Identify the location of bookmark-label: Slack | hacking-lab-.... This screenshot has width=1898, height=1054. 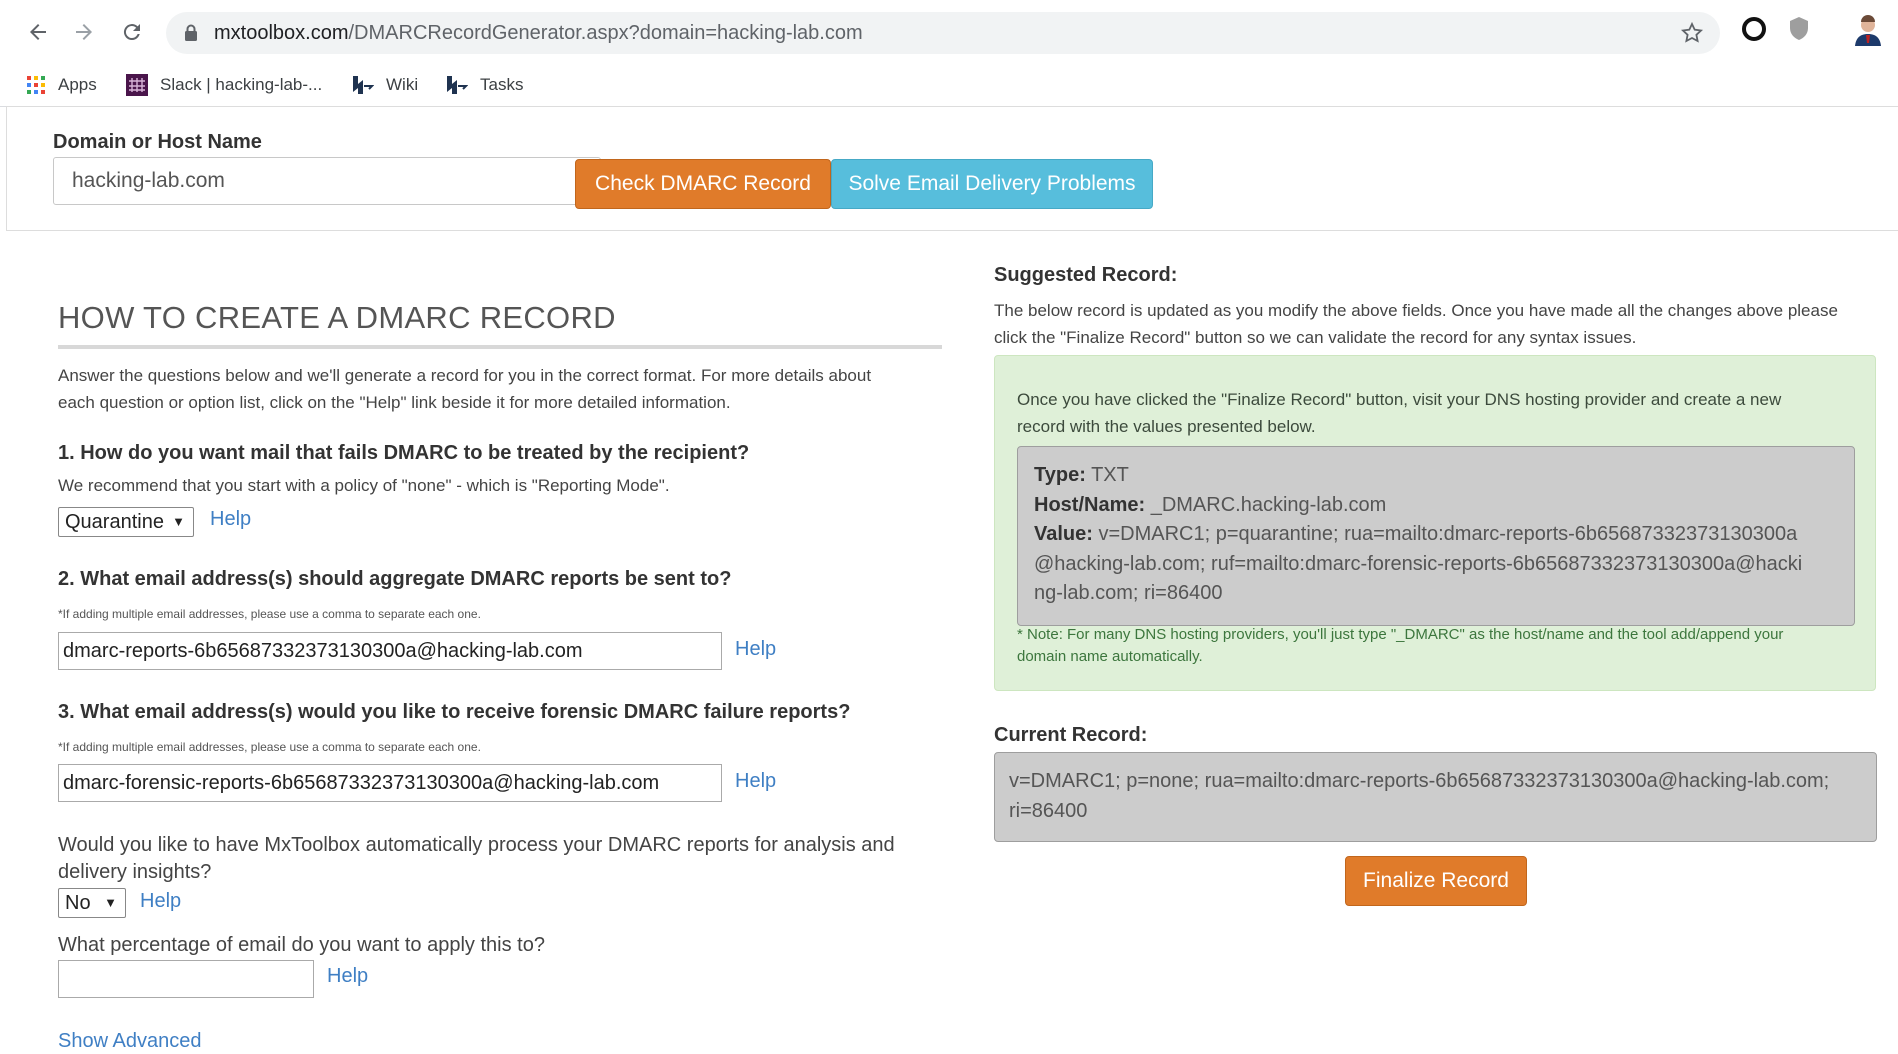
(241, 84).